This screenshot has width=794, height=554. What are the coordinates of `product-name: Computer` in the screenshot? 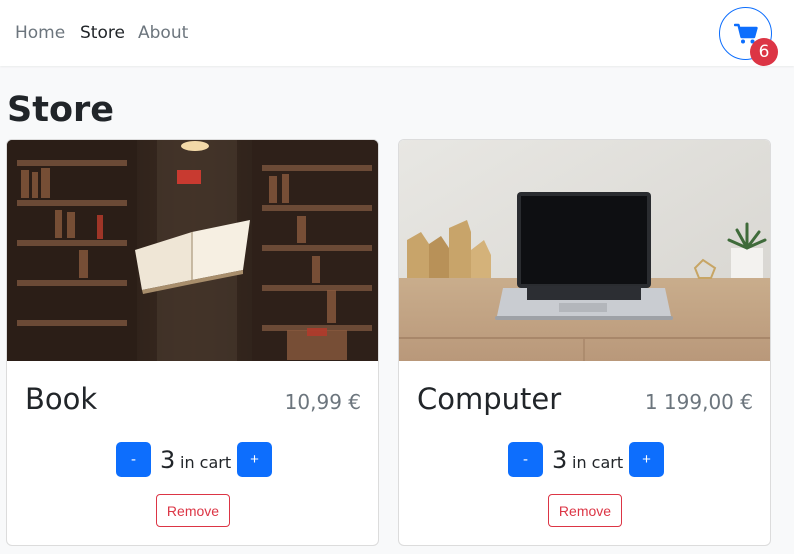 It's located at (489, 399).